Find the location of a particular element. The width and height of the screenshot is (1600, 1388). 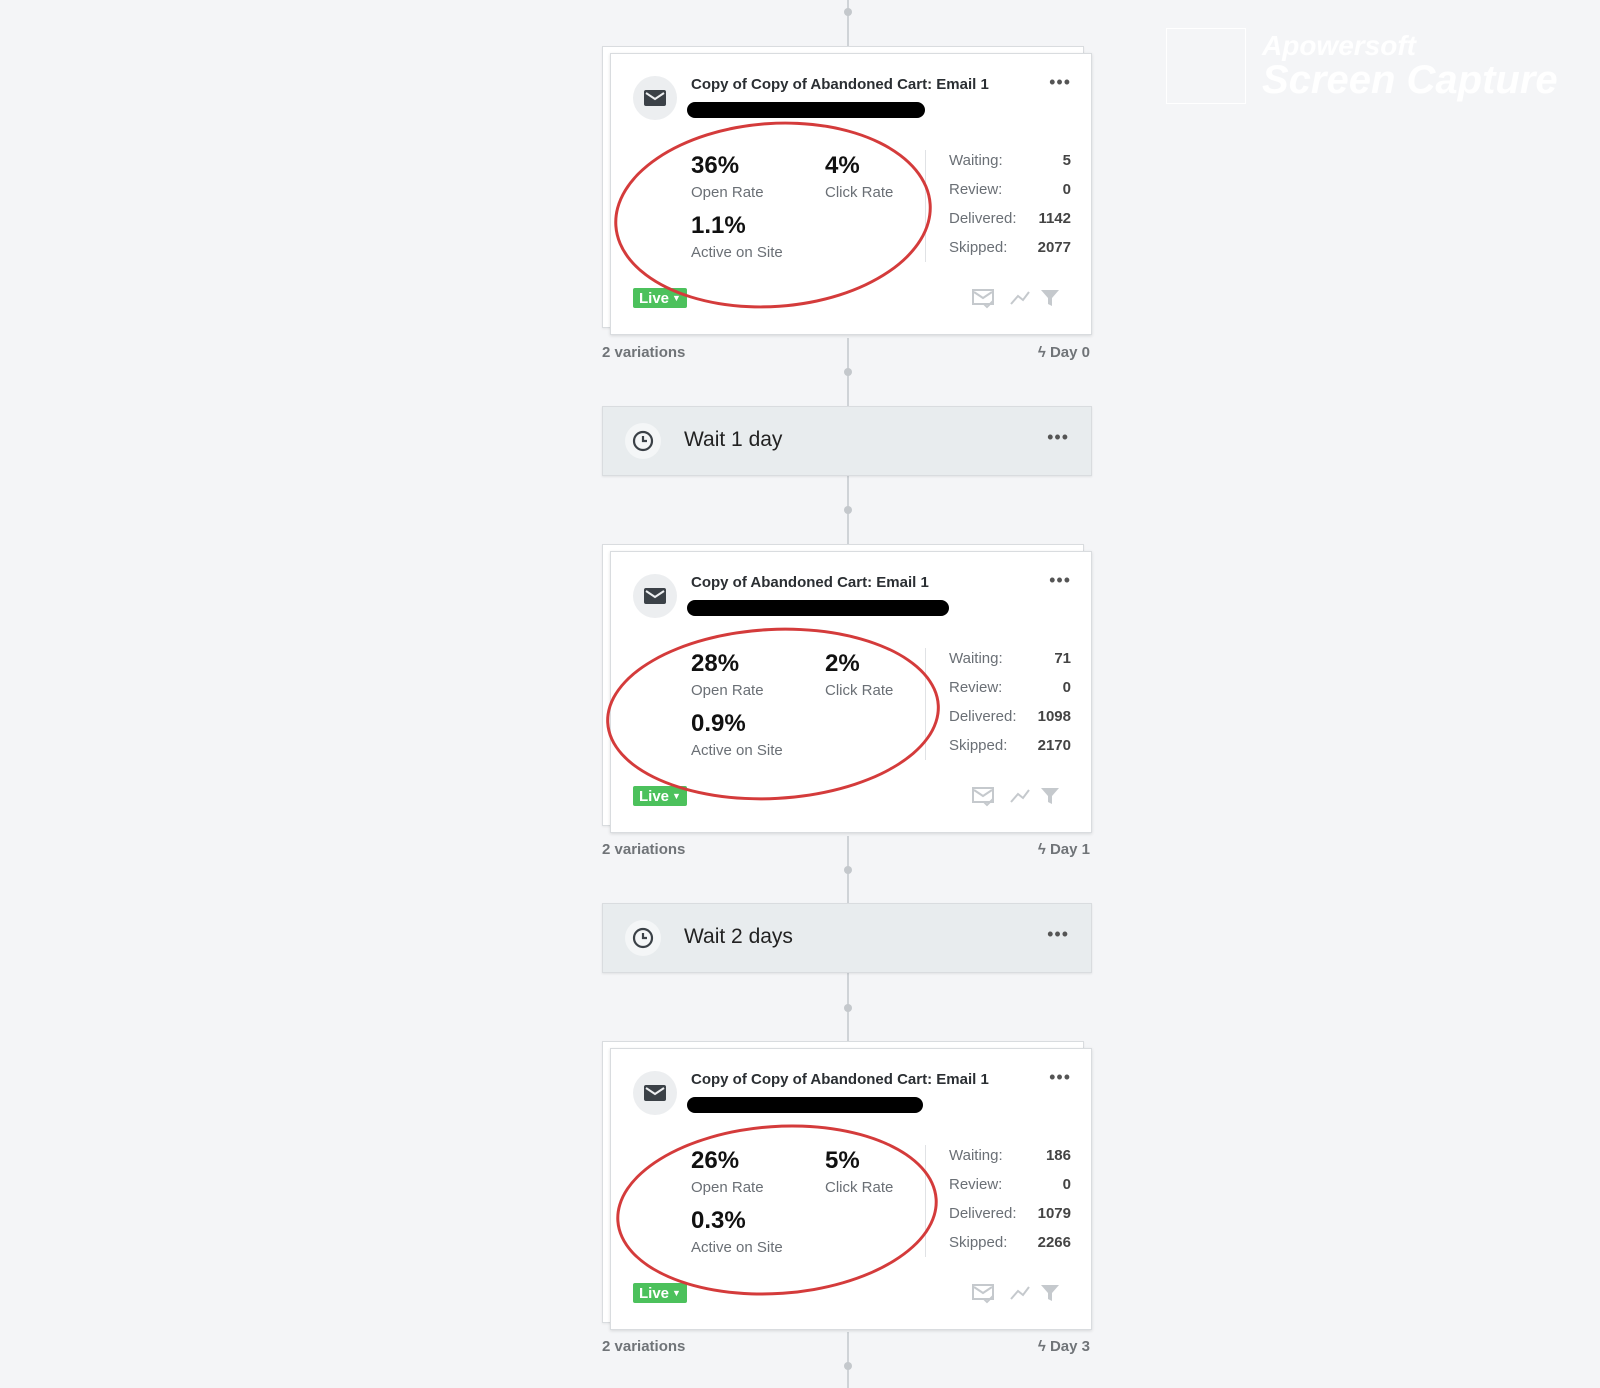

wait-step: Wait 1 day ••• is located at coordinates (847, 441).